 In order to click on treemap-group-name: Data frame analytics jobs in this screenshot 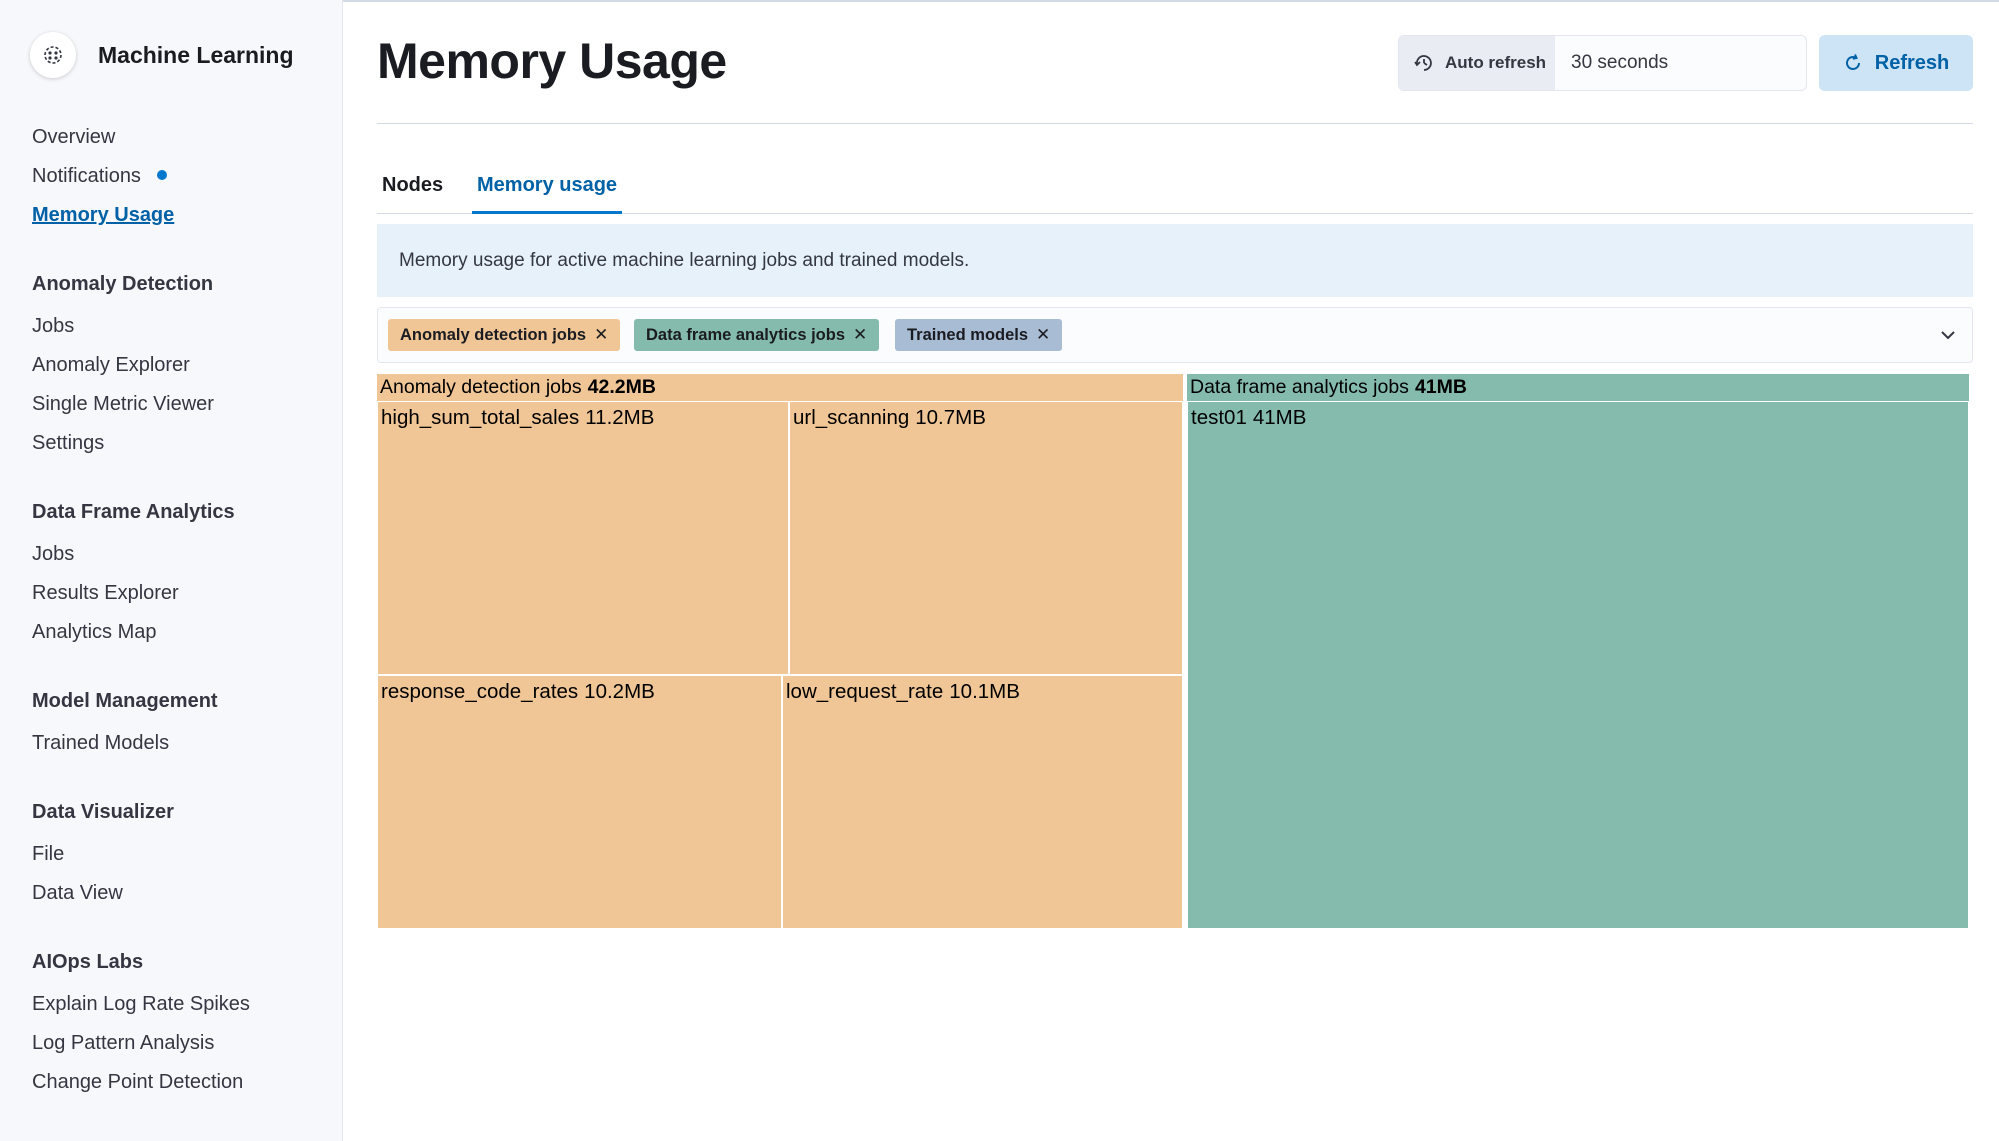, I will do `click(1299, 387)`.